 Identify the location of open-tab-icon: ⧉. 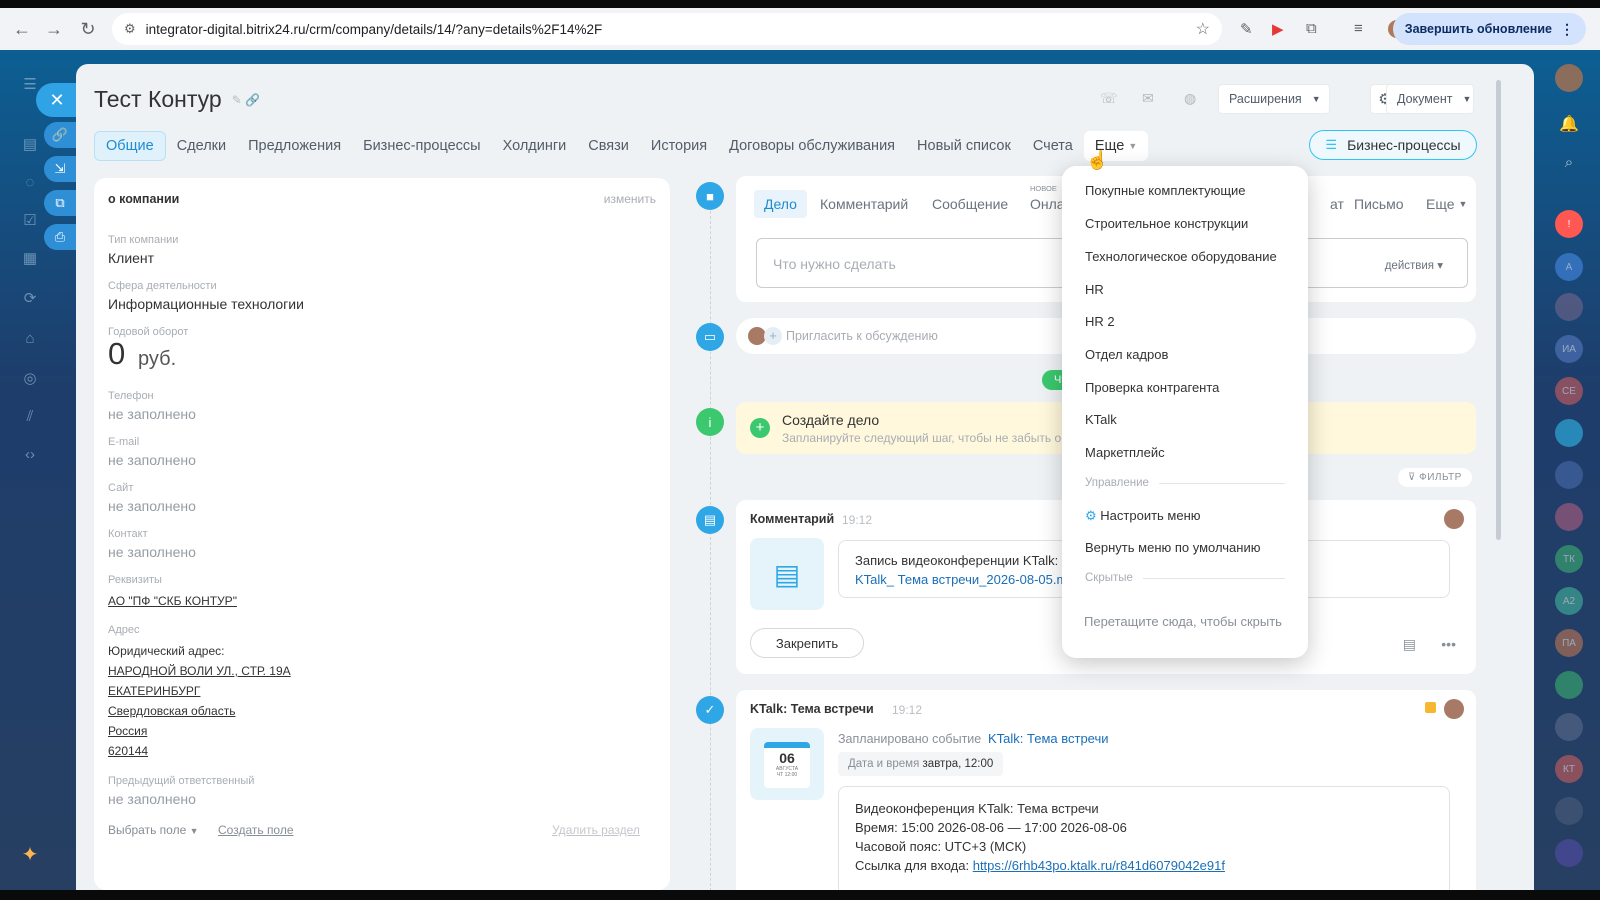
(60, 203).